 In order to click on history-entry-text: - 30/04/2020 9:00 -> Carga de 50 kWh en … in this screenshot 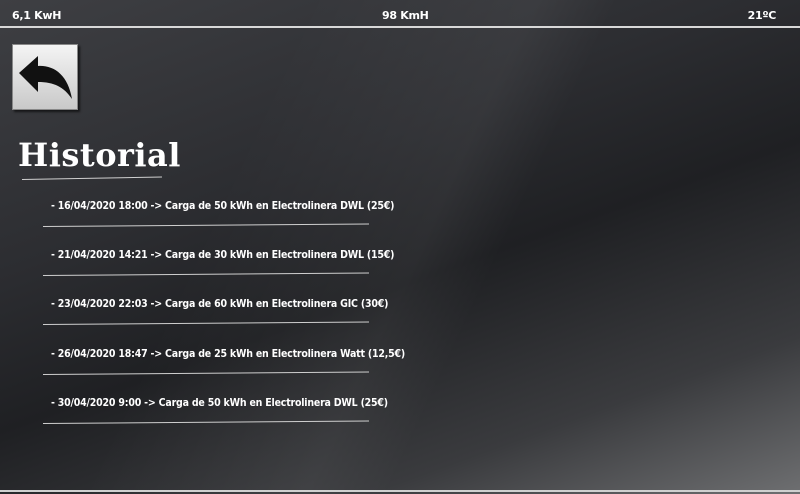, I will do `click(219, 403)`.